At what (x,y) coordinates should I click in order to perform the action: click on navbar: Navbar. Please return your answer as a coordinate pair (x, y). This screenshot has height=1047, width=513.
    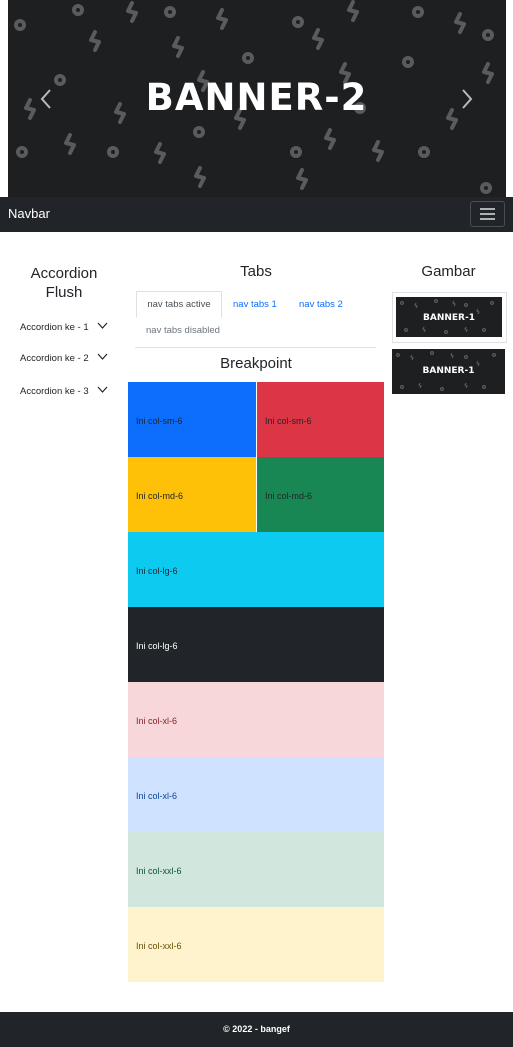
    Looking at the image, I should click on (256, 214).